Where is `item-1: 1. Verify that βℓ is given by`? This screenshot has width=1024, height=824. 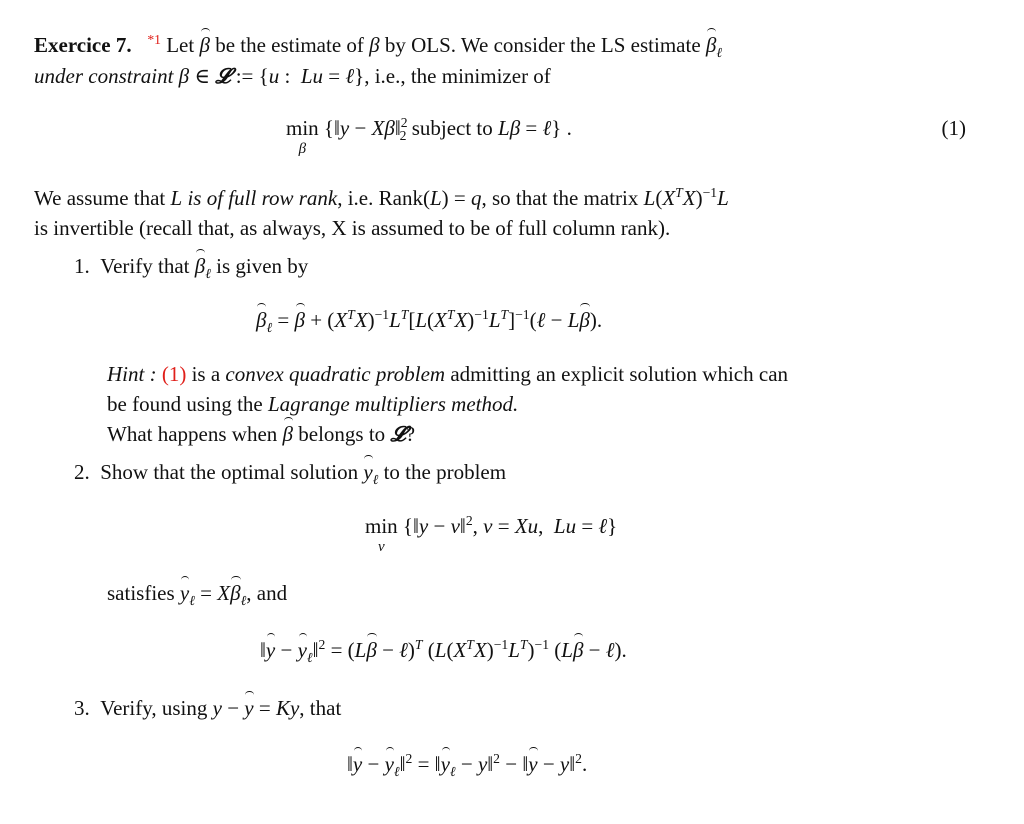 item-1: 1. Verify that βℓ is given by is located at coordinates (191, 265).